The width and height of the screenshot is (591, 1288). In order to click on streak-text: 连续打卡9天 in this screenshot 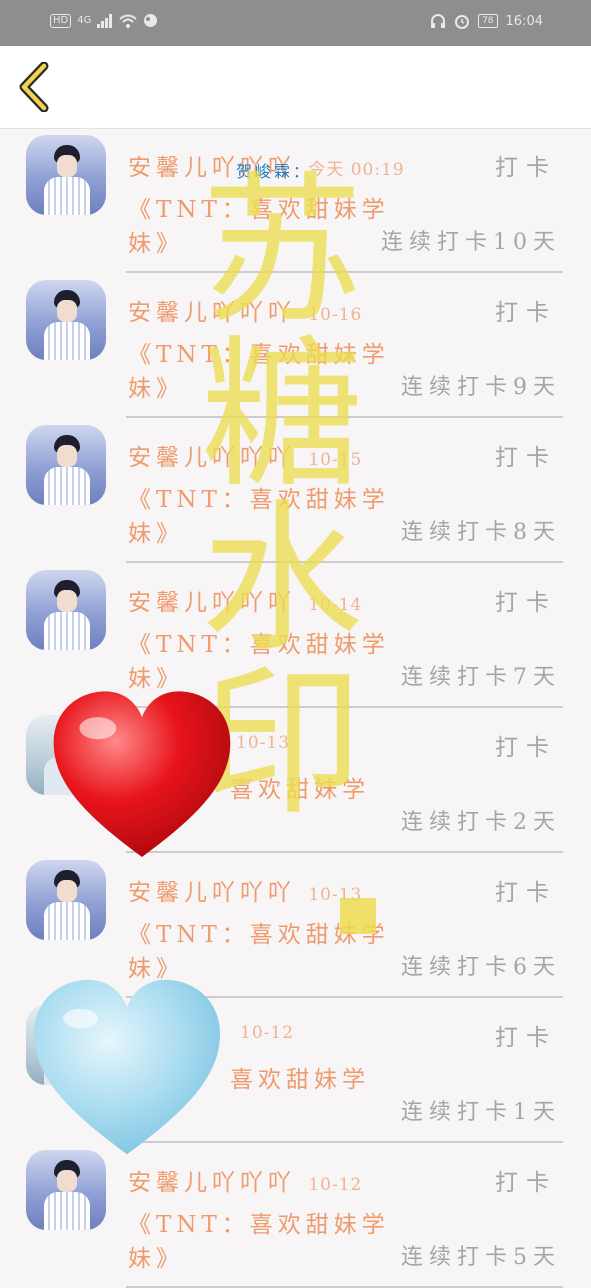, I will do `click(481, 387)`.